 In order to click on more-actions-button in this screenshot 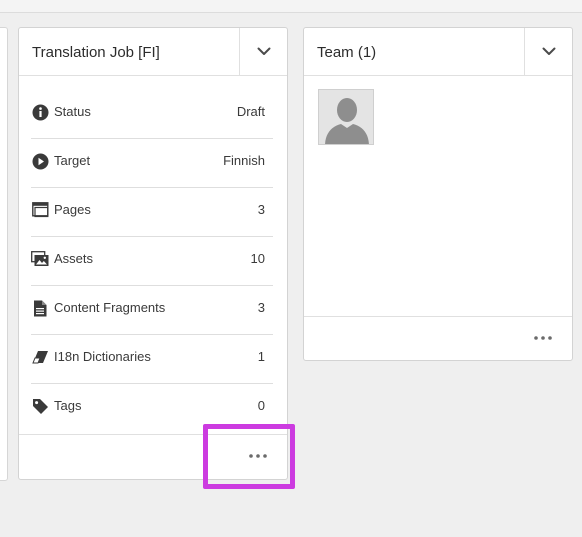, I will do `click(543, 338)`.